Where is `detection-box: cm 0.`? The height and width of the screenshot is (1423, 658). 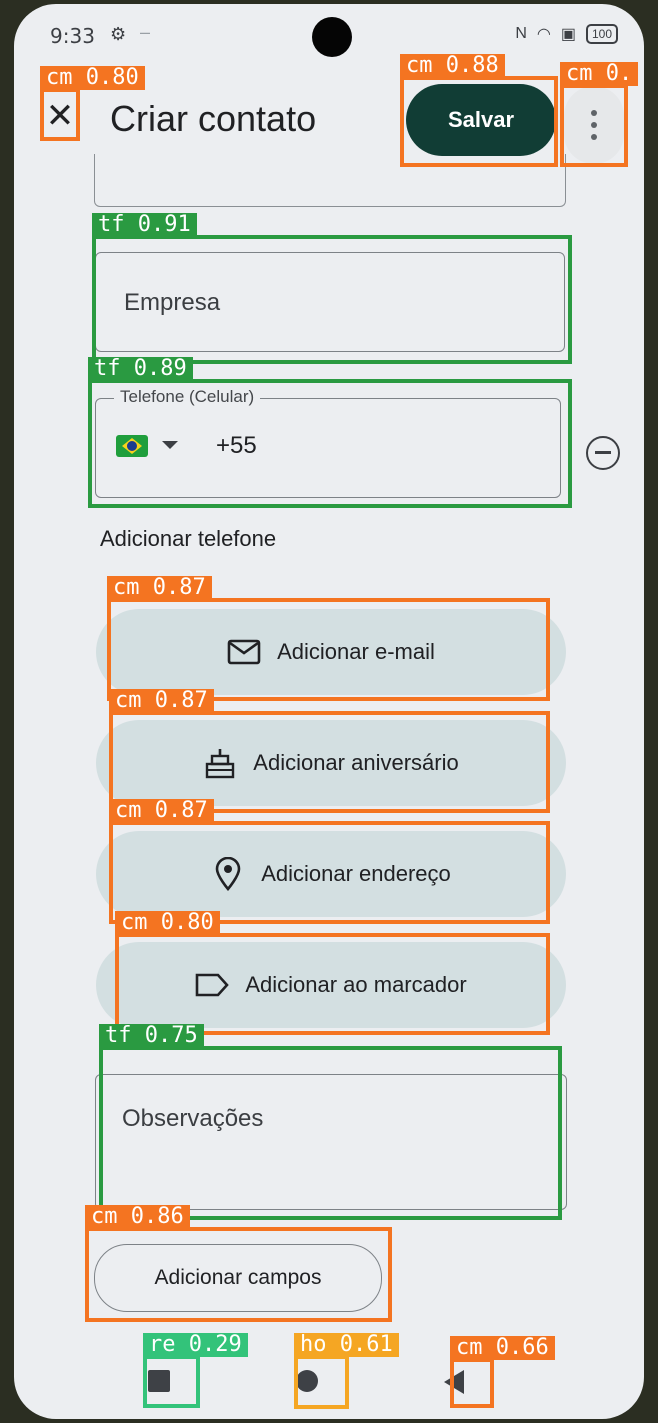 detection-box: cm 0. is located at coordinates (599, 114).